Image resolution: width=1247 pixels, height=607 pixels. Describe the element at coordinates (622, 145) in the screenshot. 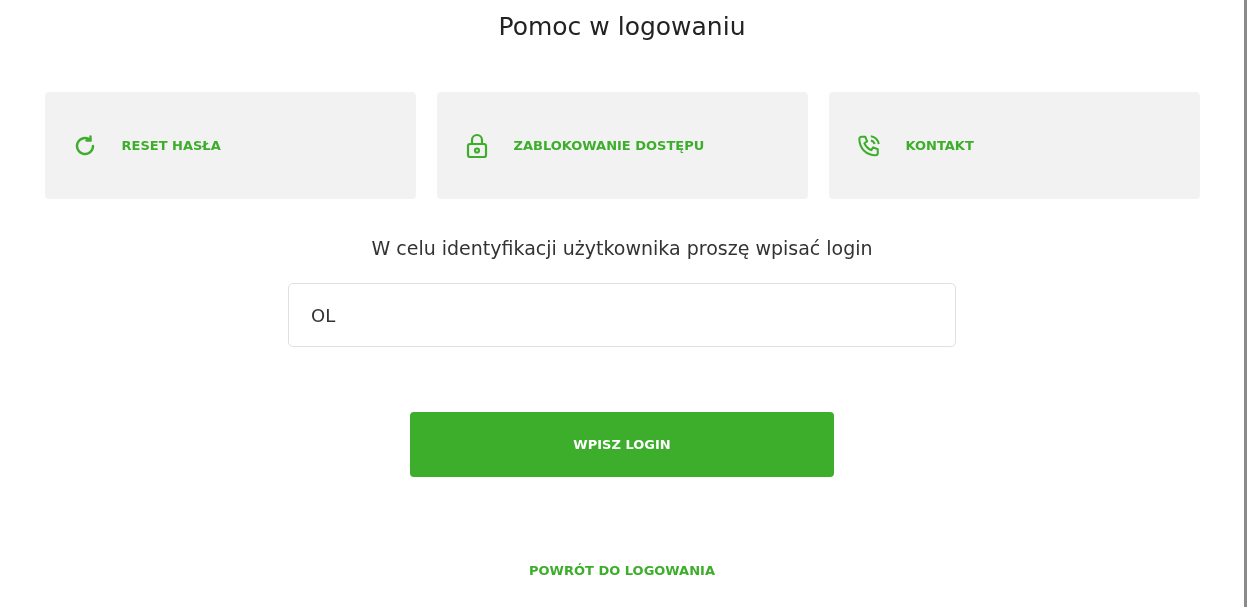

I see `help-option: ZABLOKOWANIE DOSTĘPU` at that location.